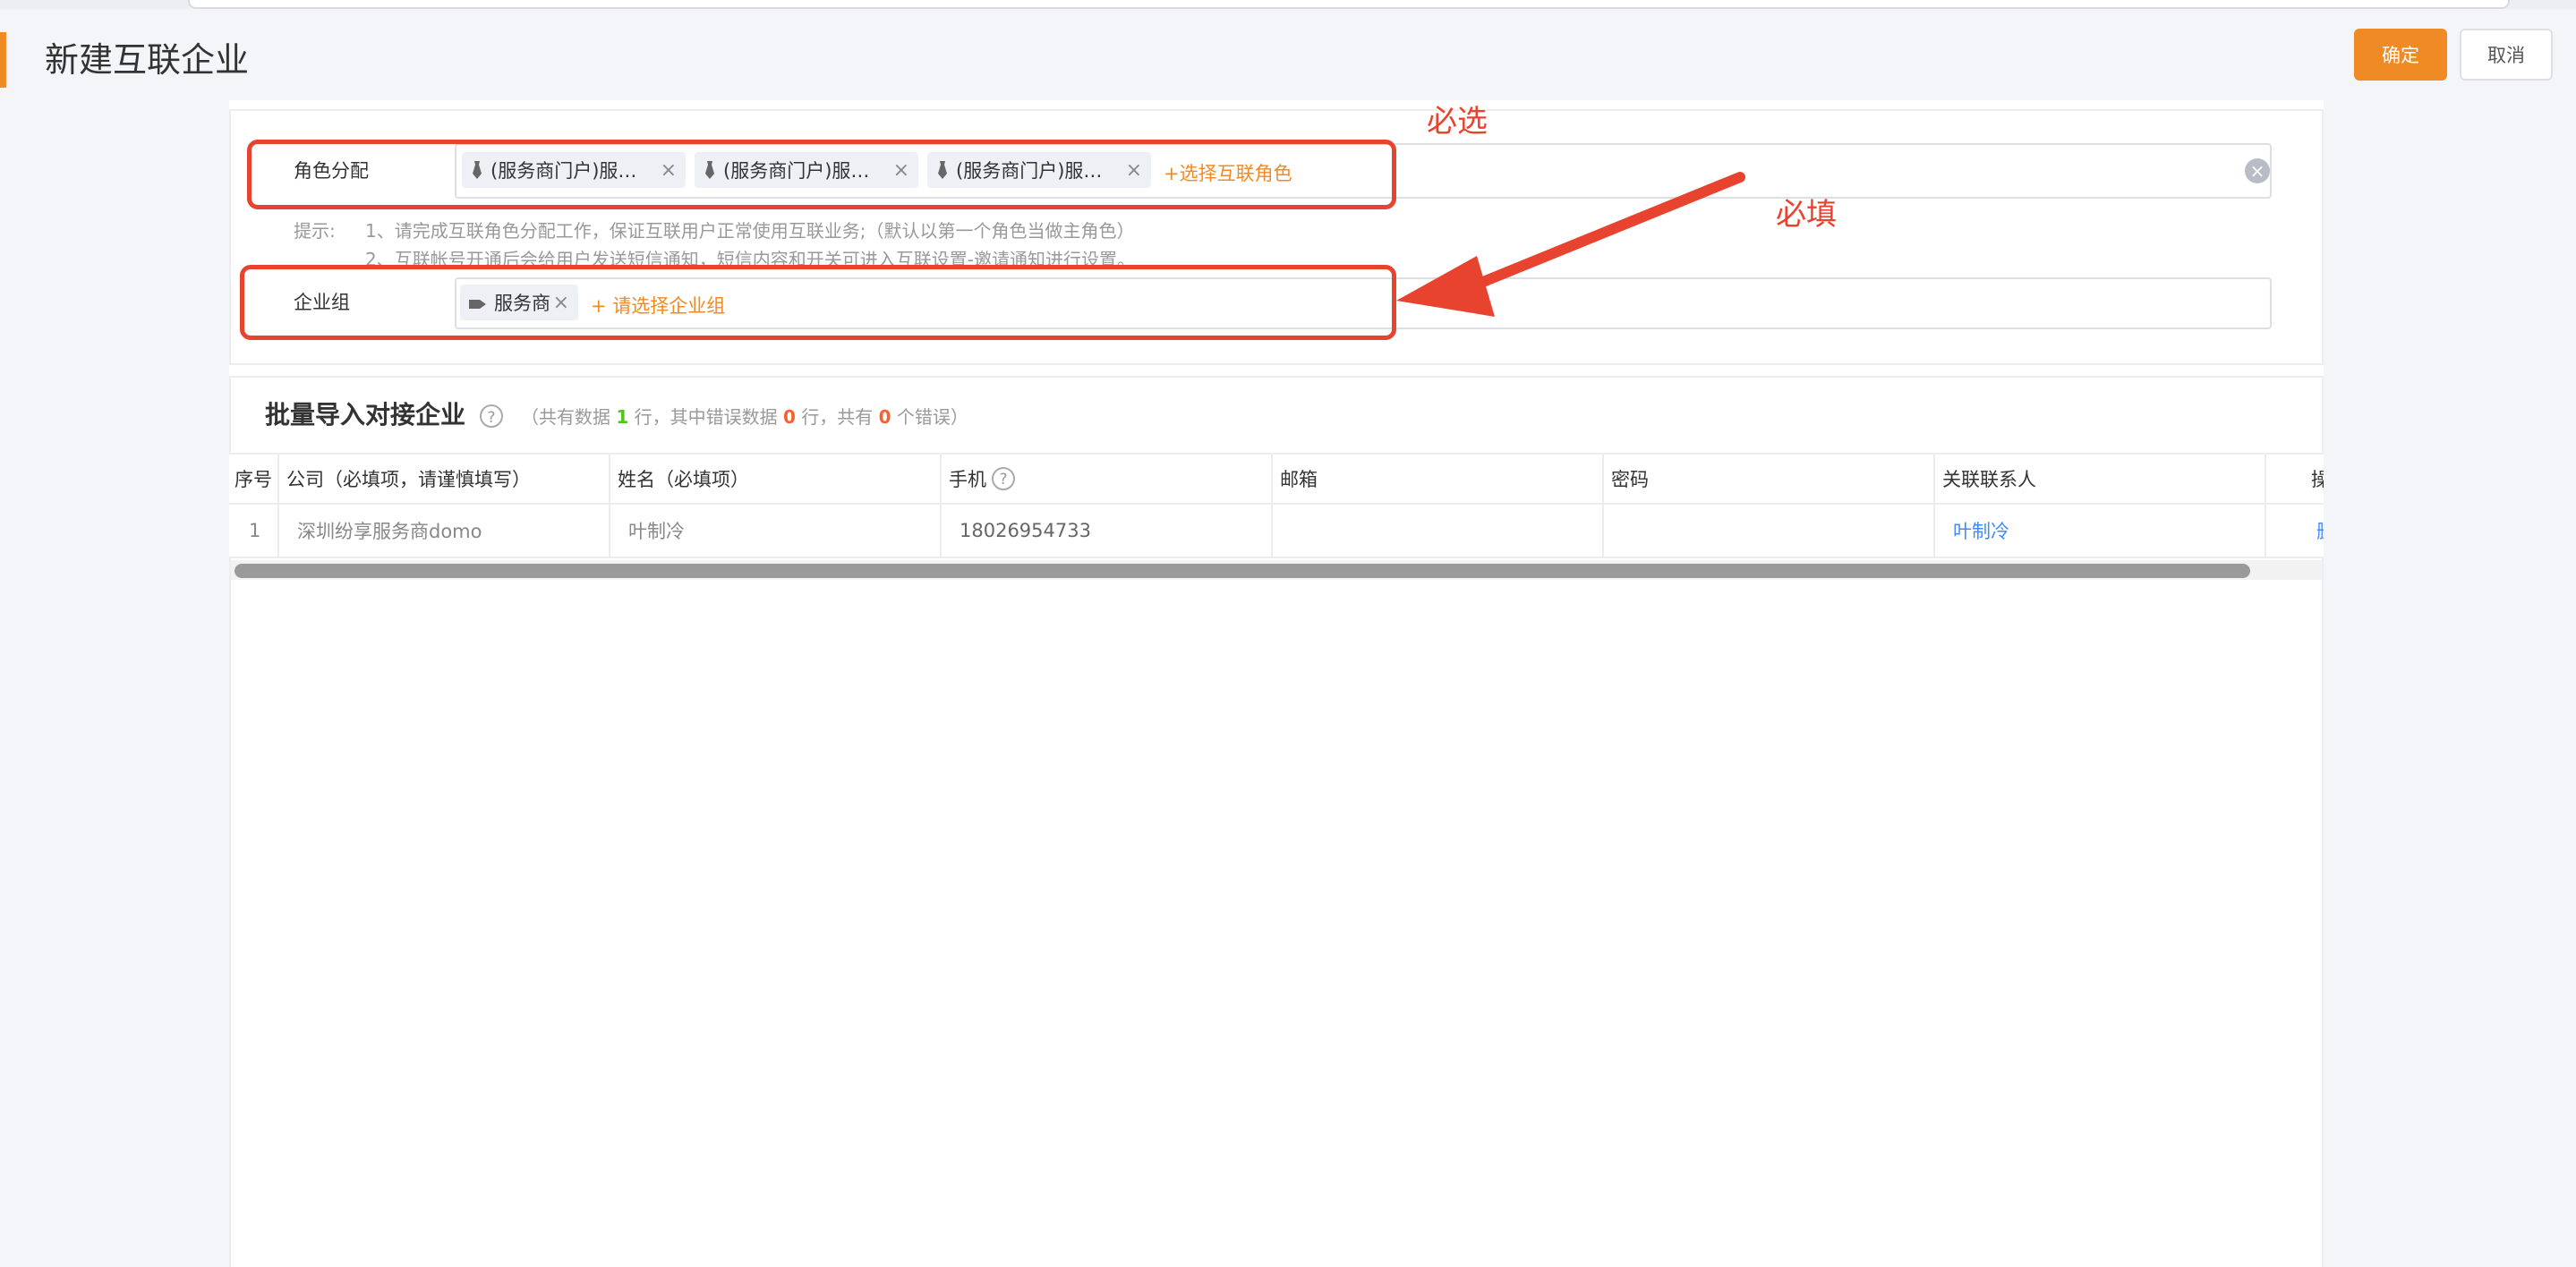 Image resolution: width=2576 pixels, height=1267 pixels. I want to click on cell-contact-link: 叶制冷, so click(2100, 531).